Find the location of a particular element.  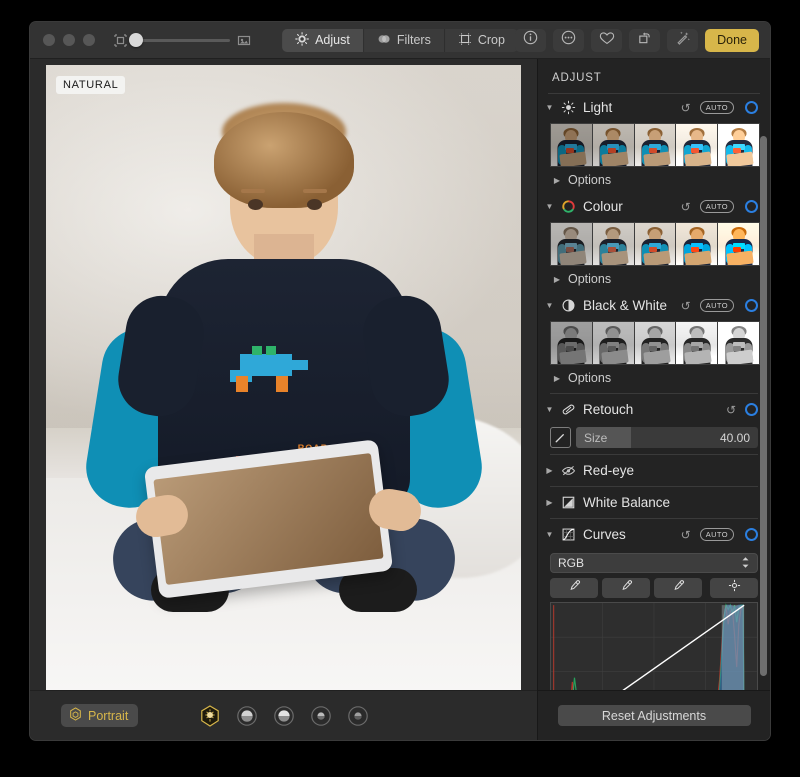

section-retouch-header: ▼ Retouch ↺ is located at coordinates (654, 409).